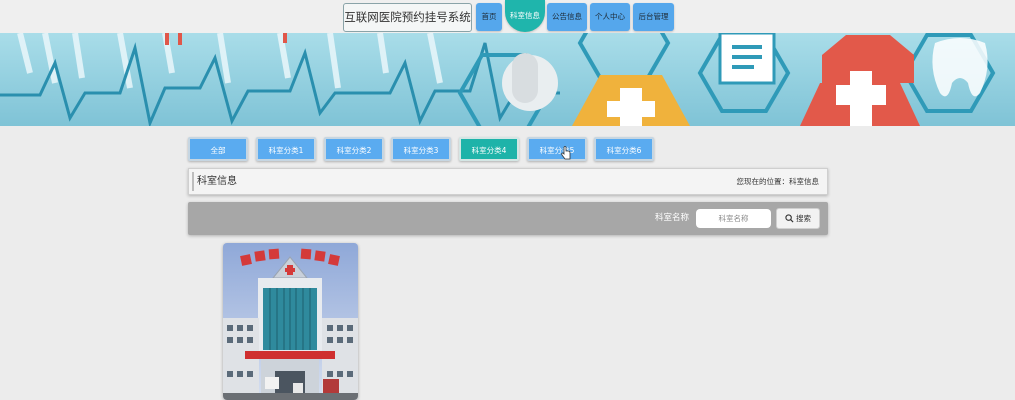 The width and height of the screenshot is (1015, 400). What do you see at coordinates (525, 16) in the screenshot?
I see `nav-department-info: 科室信息` at bounding box center [525, 16].